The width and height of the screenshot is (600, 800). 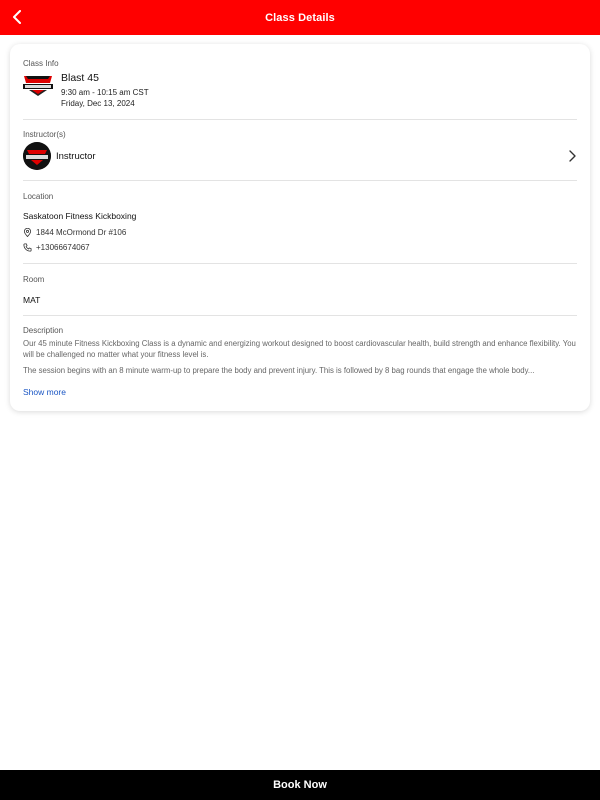 I want to click on book-now-button: Book Now, so click(x=300, y=785).